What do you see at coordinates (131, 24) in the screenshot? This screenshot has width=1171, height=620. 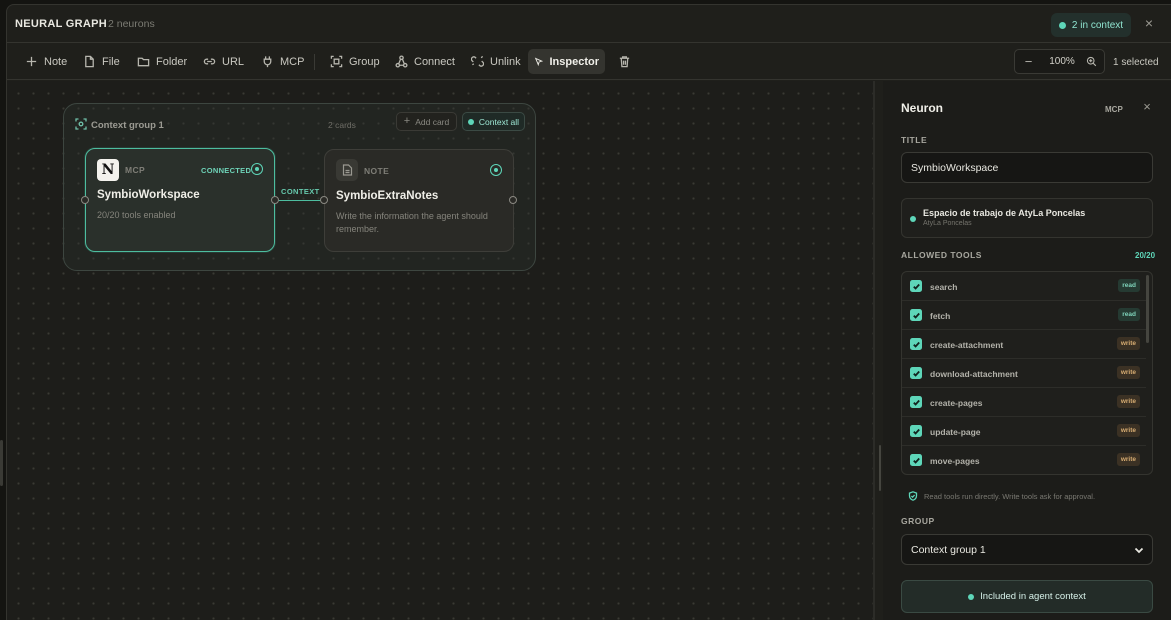 I see `neuron-count: 2 neurons` at bounding box center [131, 24].